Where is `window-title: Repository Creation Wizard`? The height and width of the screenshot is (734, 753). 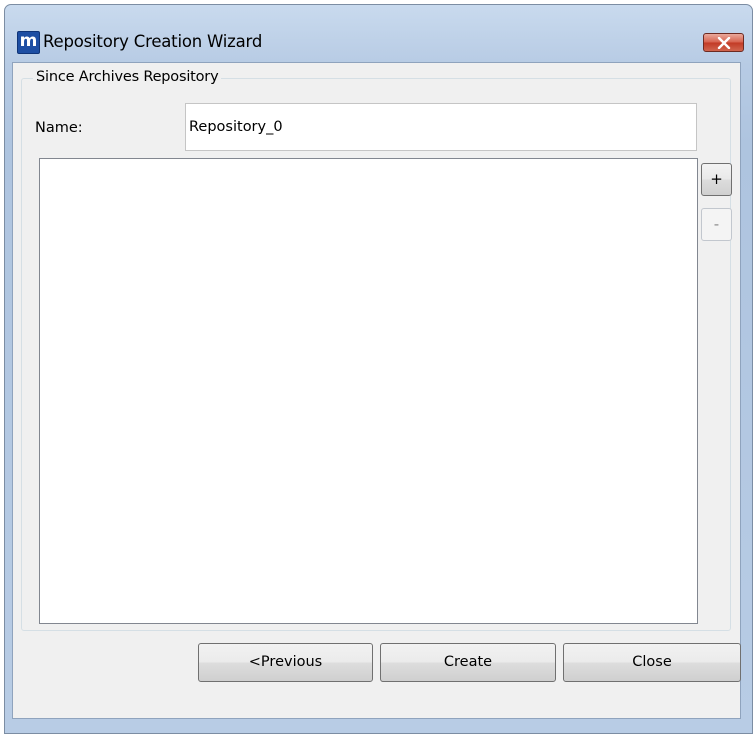 window-title: Repository Creation Wizard is located at coordinates (153, 41).